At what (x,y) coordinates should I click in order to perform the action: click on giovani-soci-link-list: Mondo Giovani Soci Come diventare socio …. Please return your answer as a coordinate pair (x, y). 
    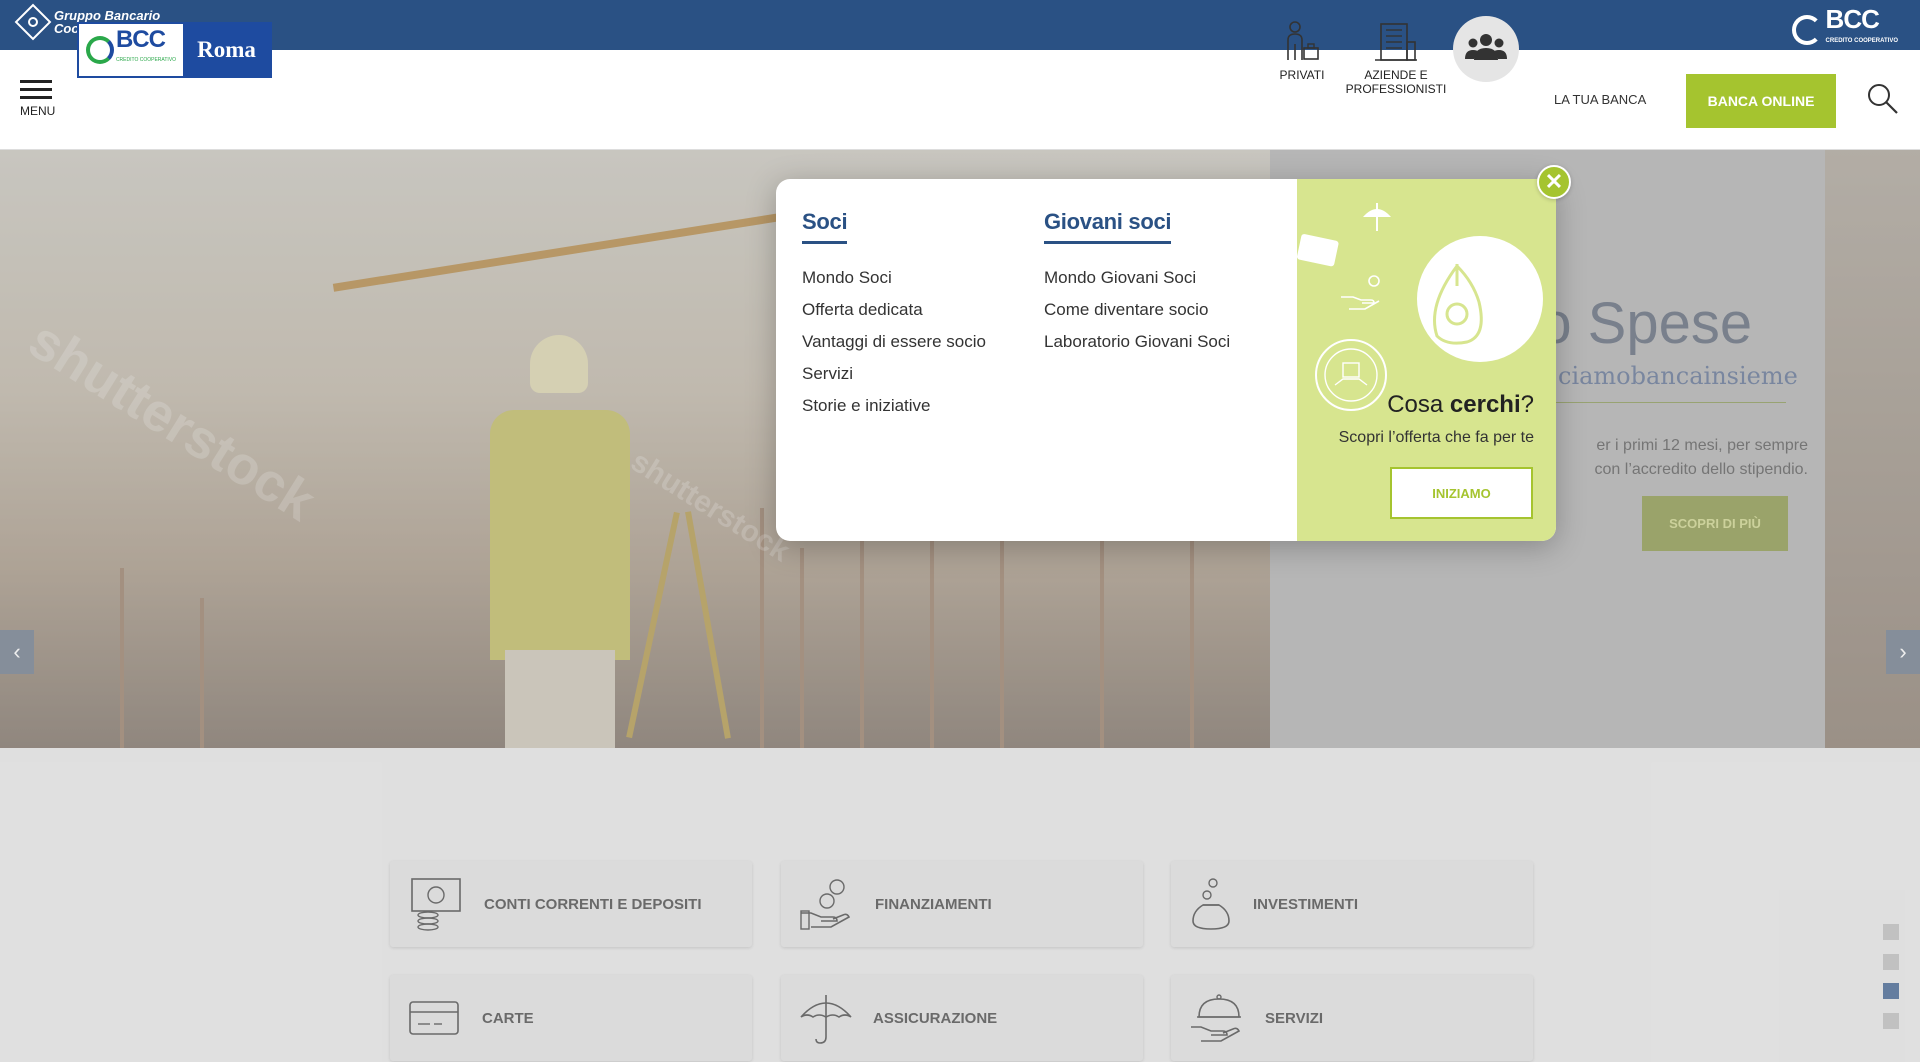
    Looking at the image, I should click on (1137, 310).